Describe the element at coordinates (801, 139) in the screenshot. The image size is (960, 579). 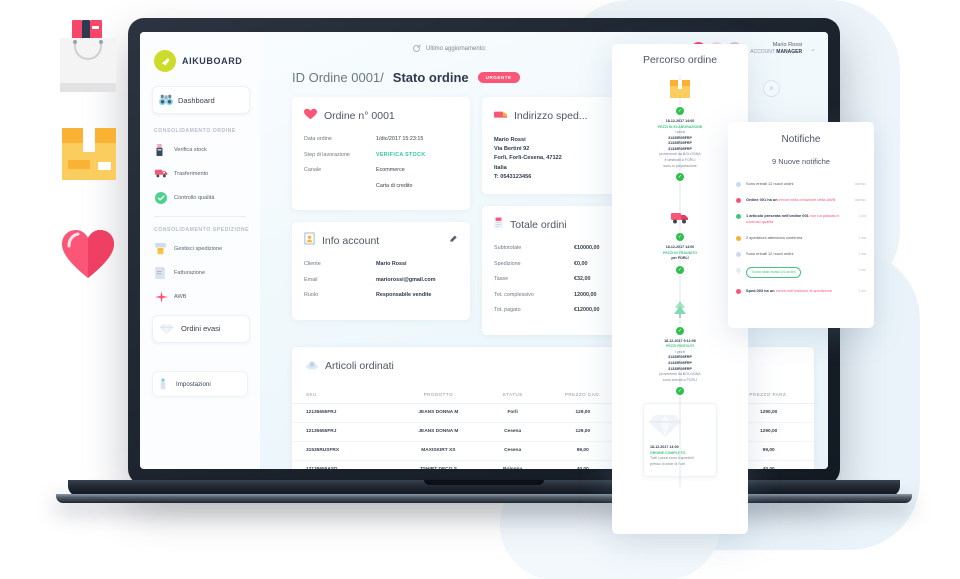
I see `notifiche-title: Notifiche` at that location.